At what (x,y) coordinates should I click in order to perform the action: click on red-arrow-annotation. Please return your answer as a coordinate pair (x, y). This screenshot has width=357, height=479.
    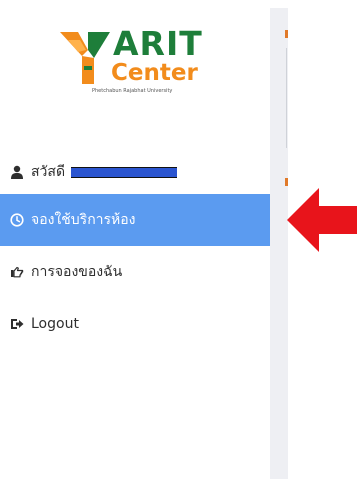
    Looking at the image, I should click on (322, 220).